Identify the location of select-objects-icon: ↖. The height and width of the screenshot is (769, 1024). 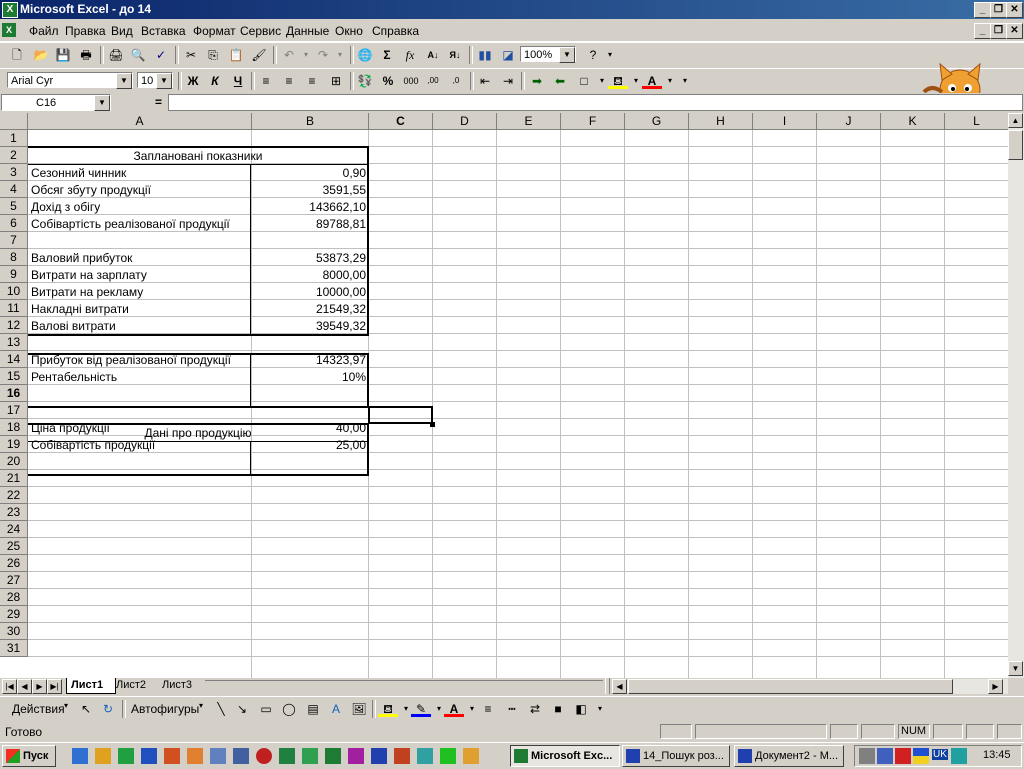
(86, 709).